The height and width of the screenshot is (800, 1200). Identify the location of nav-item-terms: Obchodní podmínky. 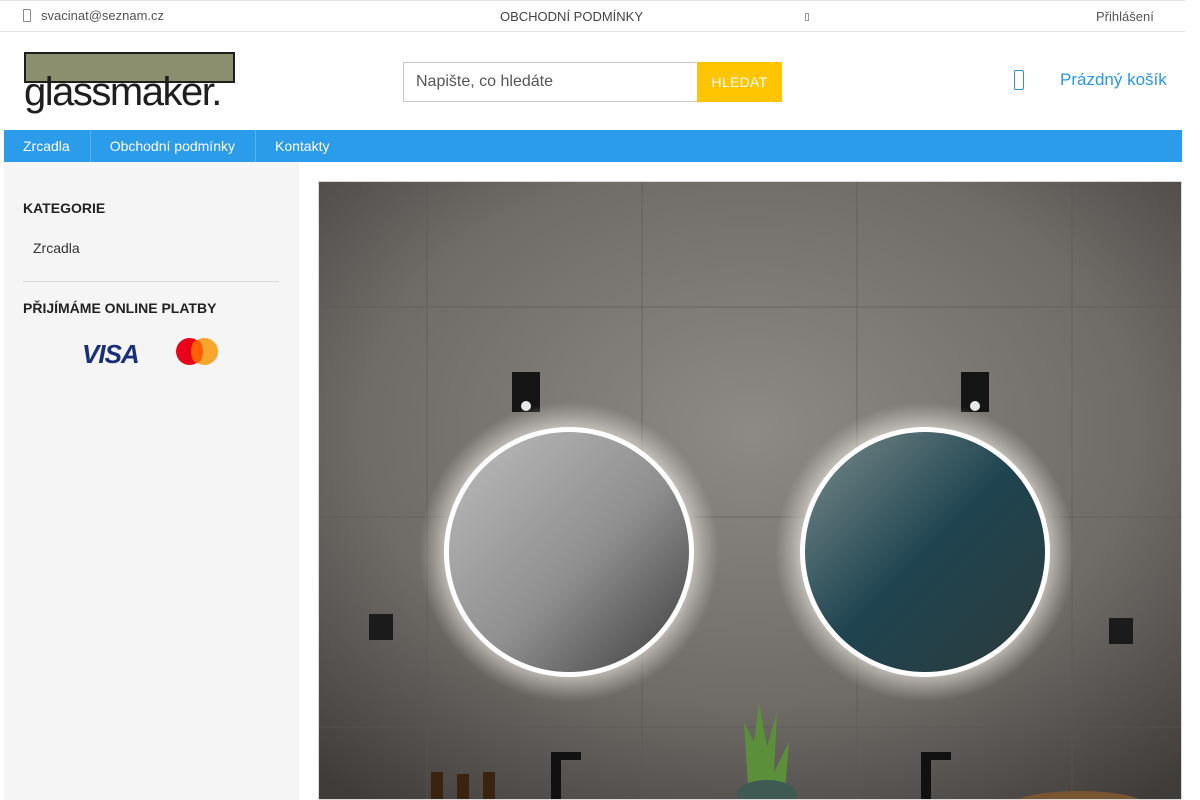
(173, 146).